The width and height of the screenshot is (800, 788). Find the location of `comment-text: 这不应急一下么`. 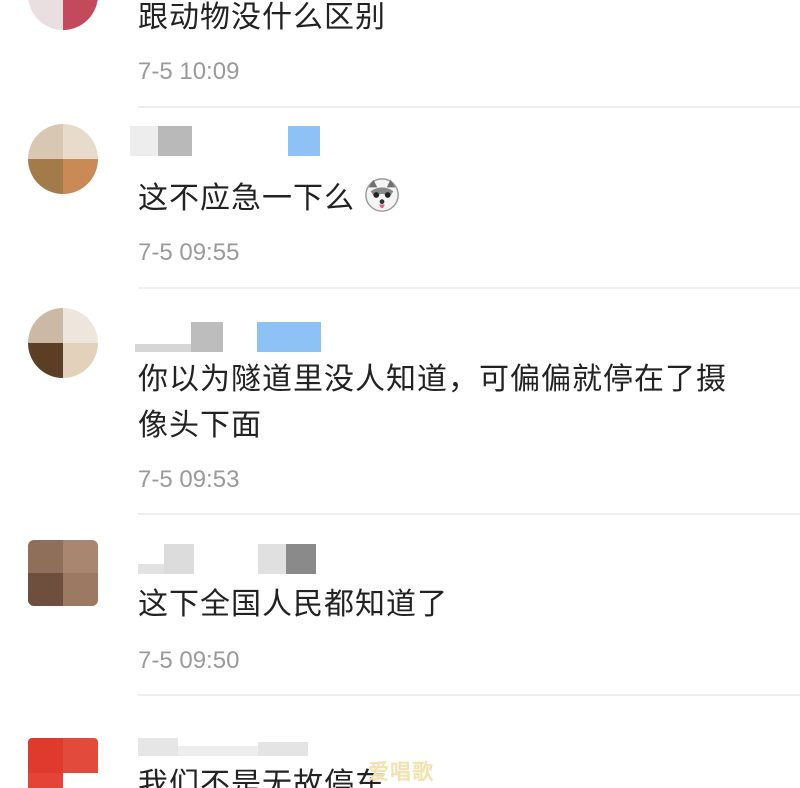

comment-text: 这不应急一下么 is located at coordinates (269, 199).